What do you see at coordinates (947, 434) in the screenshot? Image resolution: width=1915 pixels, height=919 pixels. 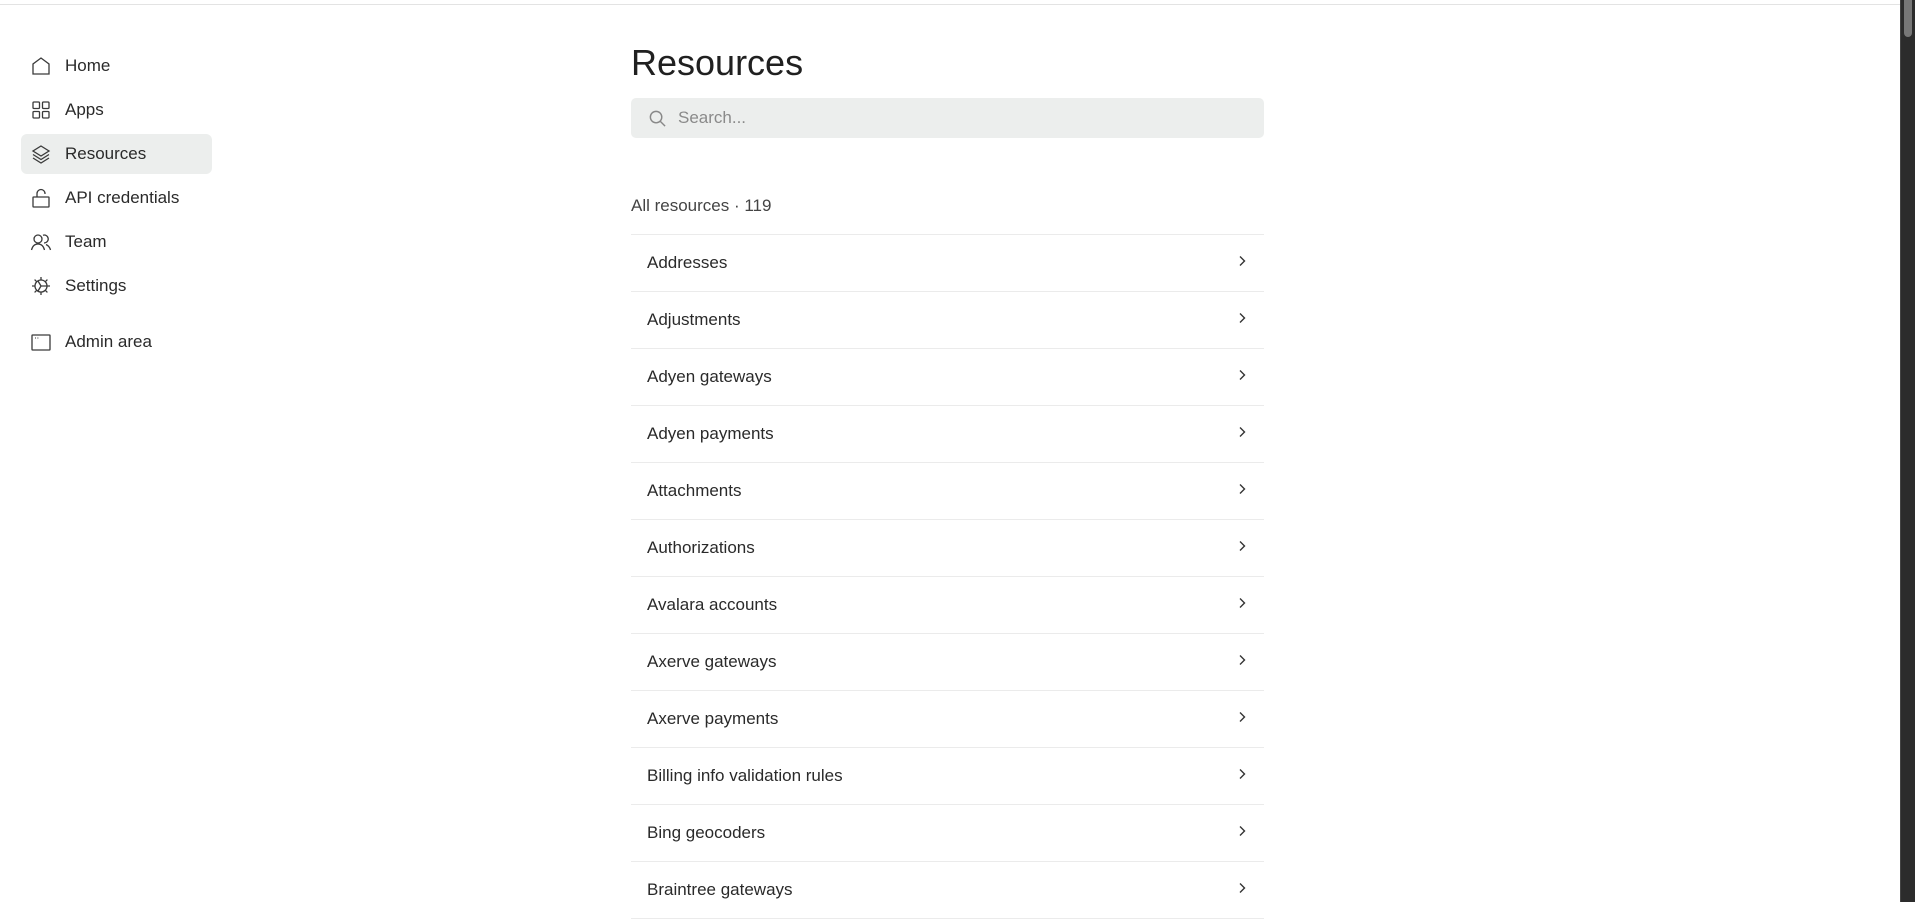 I see `resource-row-adyen-payments: Adyen payments` at bounding box center [947, 434].